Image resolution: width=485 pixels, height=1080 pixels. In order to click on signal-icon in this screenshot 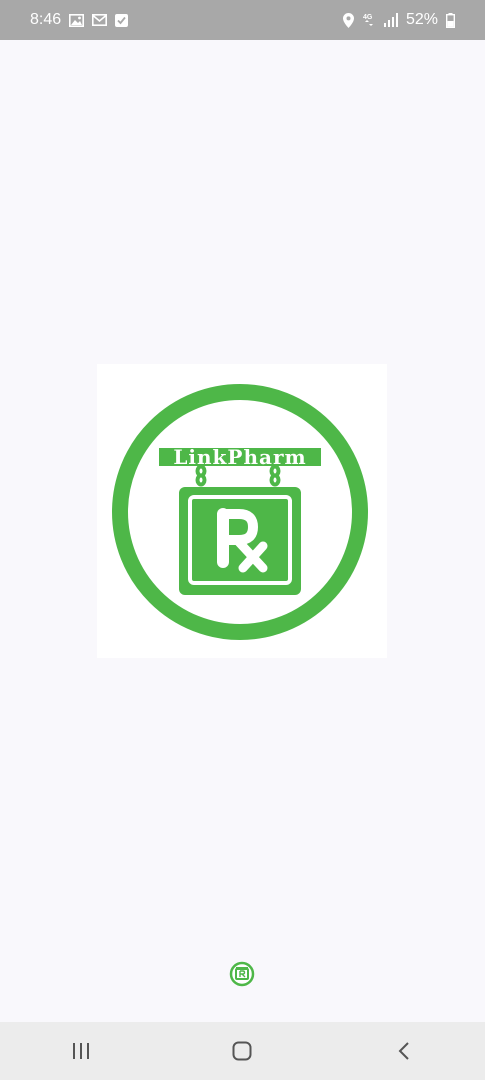, I will do `click(390, 20)`.